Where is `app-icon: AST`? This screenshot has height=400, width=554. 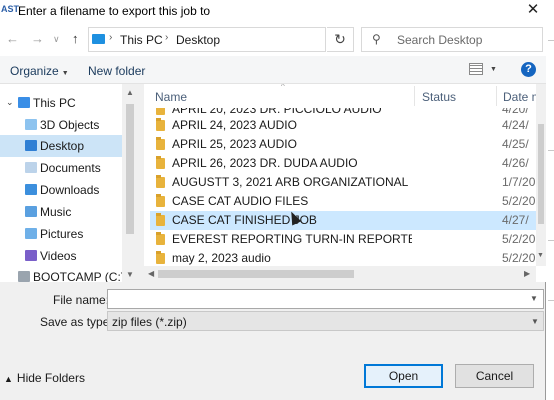
app-icon: AST is located at coordinates (10, 9).